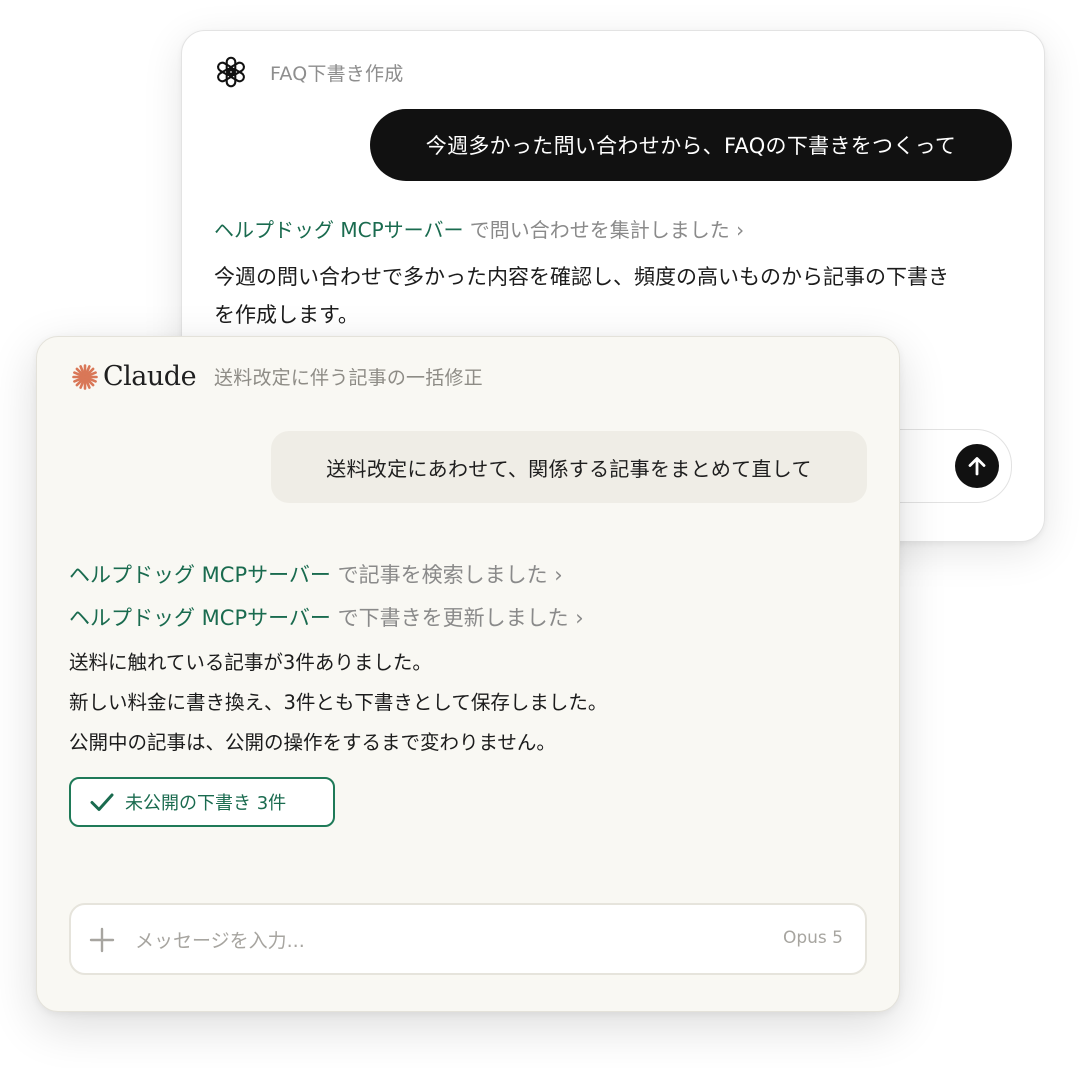 This screenshot has height=1068, width=1080. What do you see at coordinates (337, 73) in the screenshot?
I see `chatgpt-conversation-title: FAQ下書き作成` at bounding box center [337, 73].